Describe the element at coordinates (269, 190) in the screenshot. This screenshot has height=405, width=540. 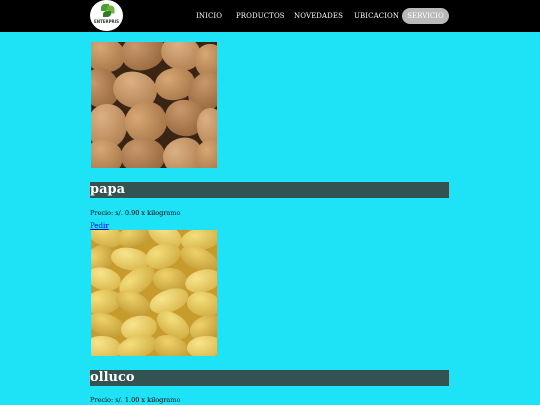
I see `product-title-papa: papa` at that location.